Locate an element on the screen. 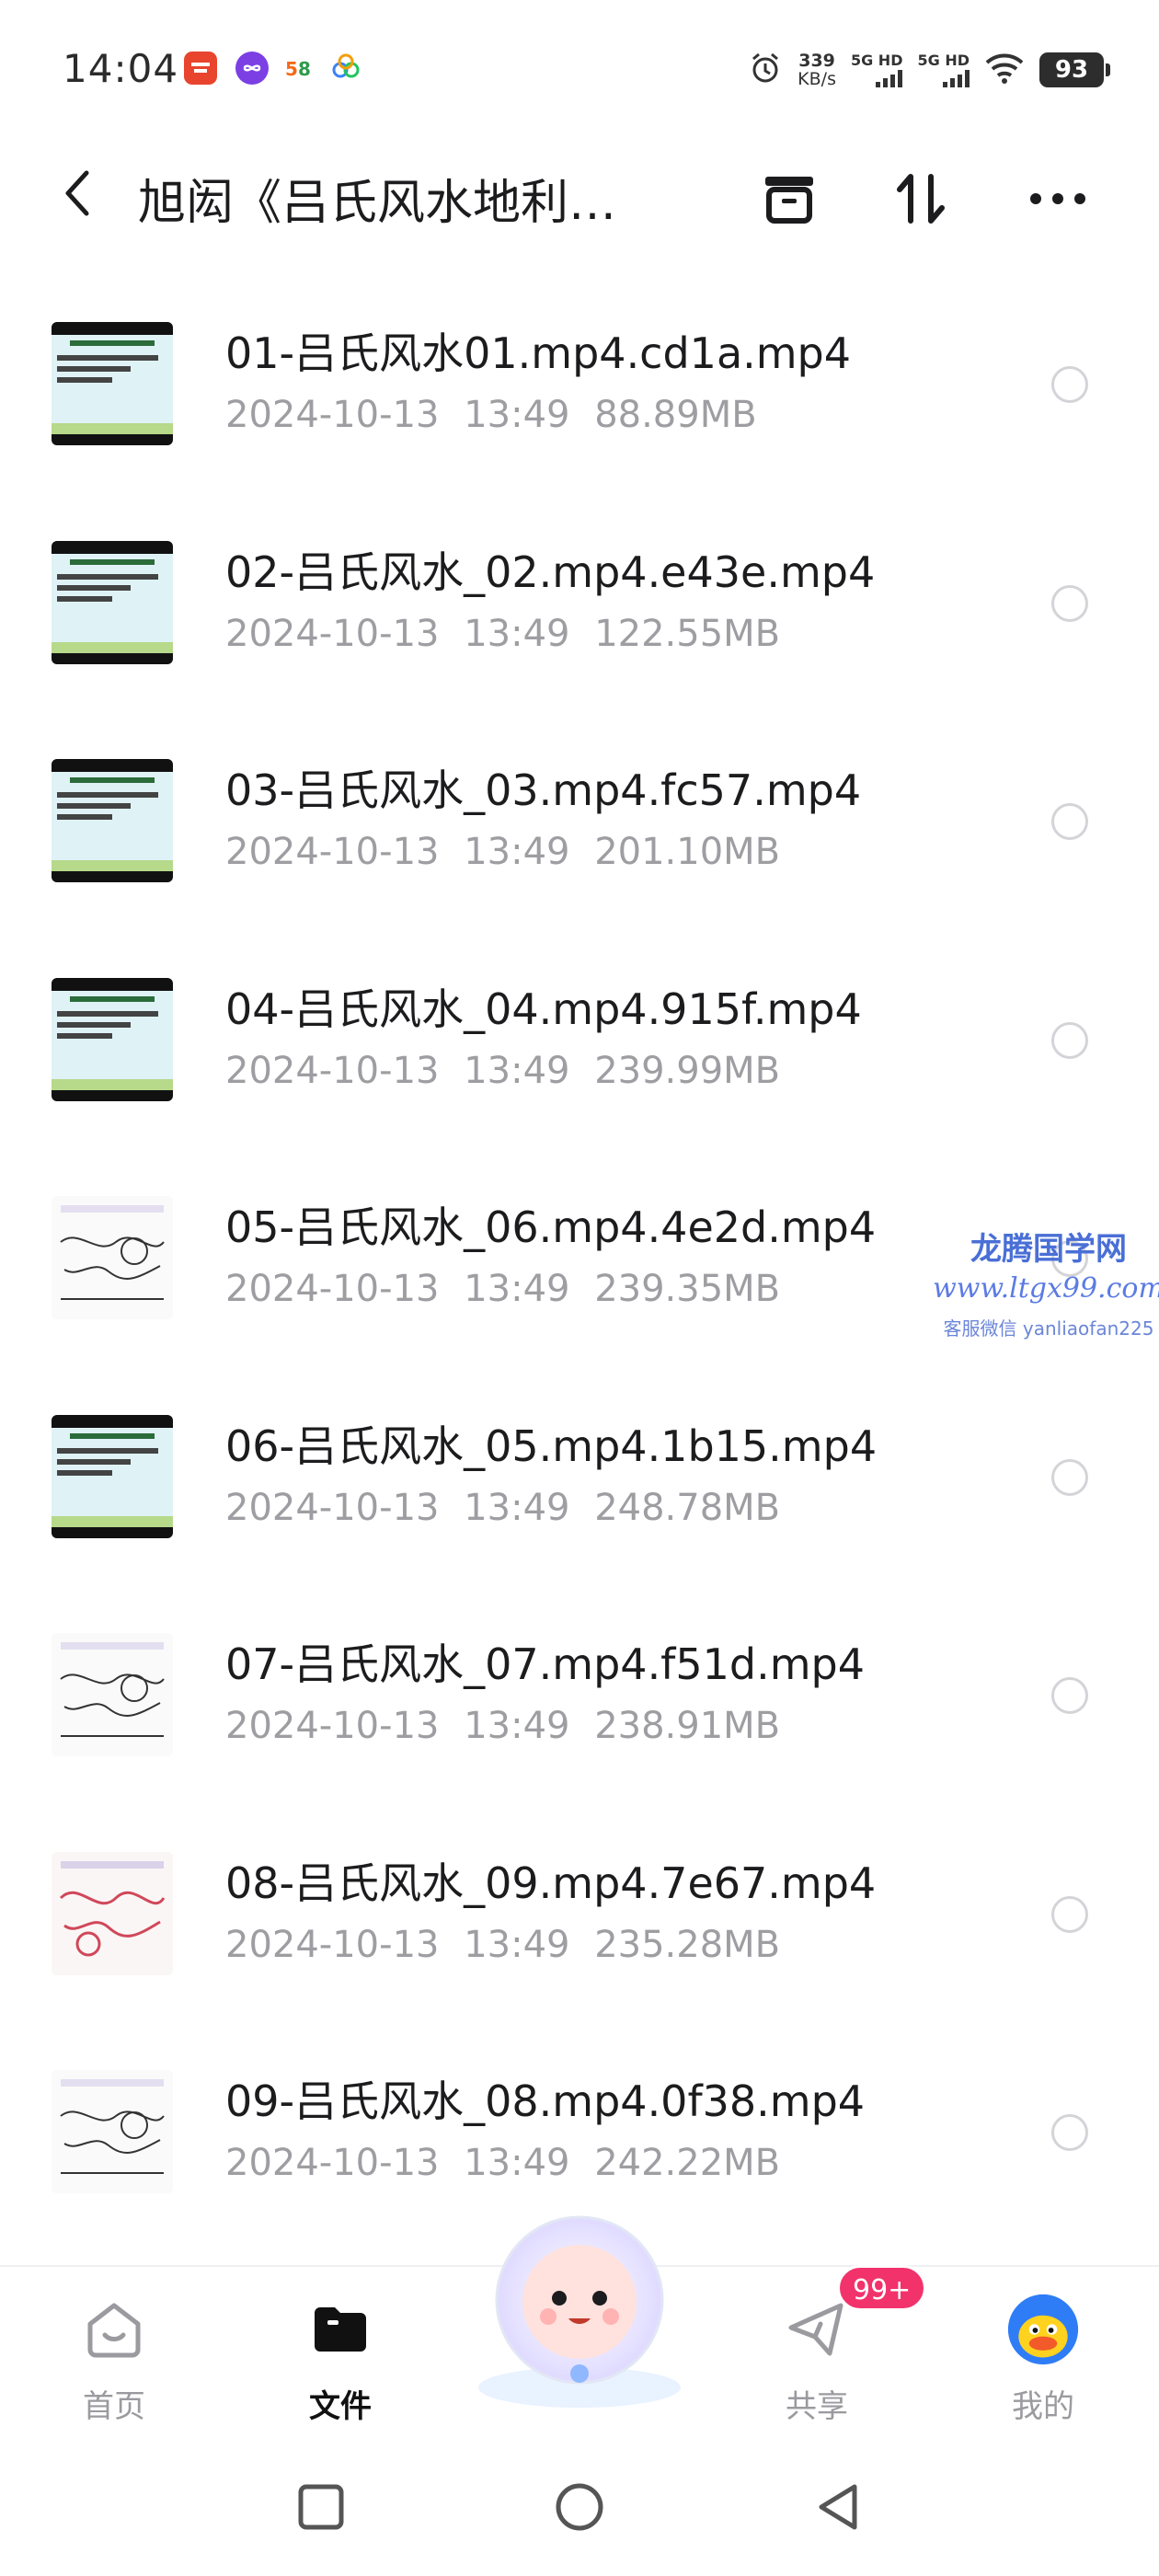 This screenshot has width=1159, height=2576. file-name: 07-吕氏风水_07.mp4.f51d.mp4 is located at coordinates (545, 1664).